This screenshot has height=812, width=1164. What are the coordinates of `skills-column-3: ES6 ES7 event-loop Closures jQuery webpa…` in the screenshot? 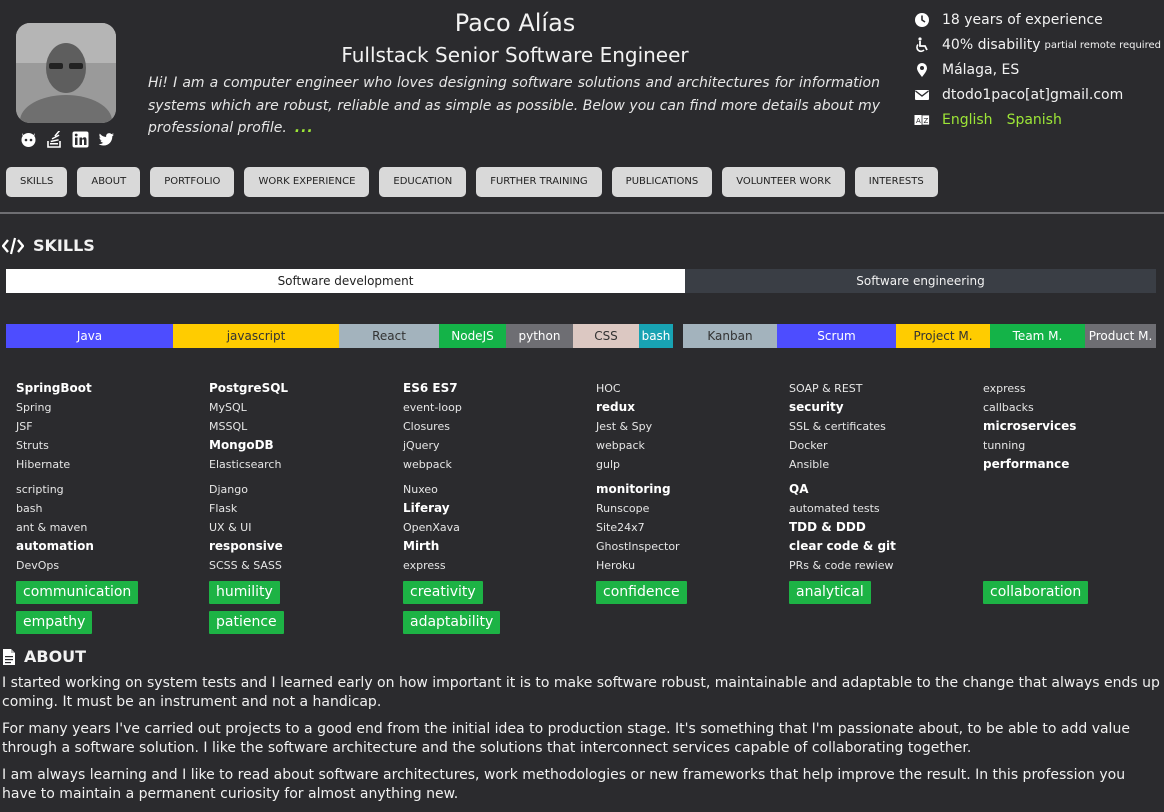 It's located at (493, 477).